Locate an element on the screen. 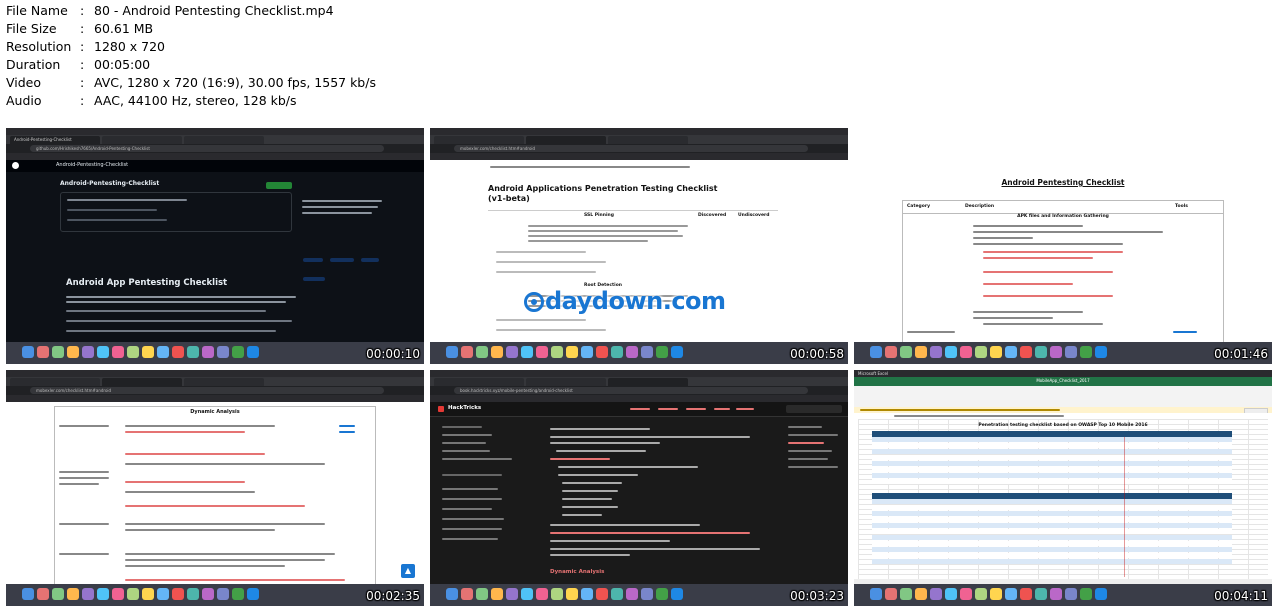 The image size is (1278, 611). column-header: Tools is located at coordinates (1181, 206).